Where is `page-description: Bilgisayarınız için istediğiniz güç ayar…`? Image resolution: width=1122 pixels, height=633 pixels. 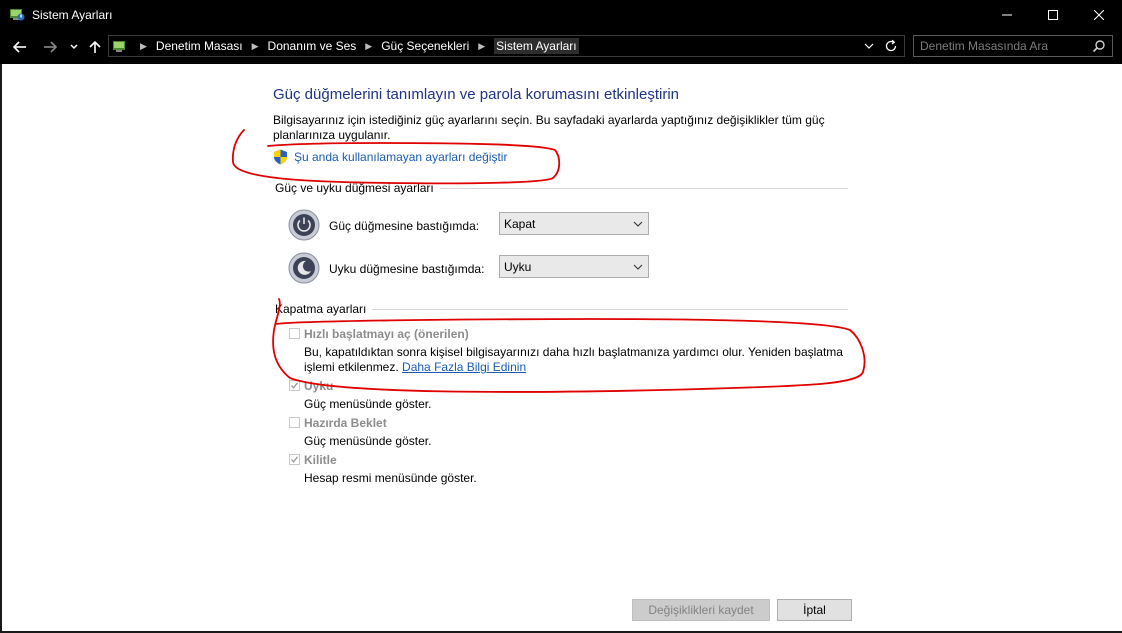 page-description: Bilgisayarınız için istediğiniz güç ayar… is located at coordinates (549, 127).